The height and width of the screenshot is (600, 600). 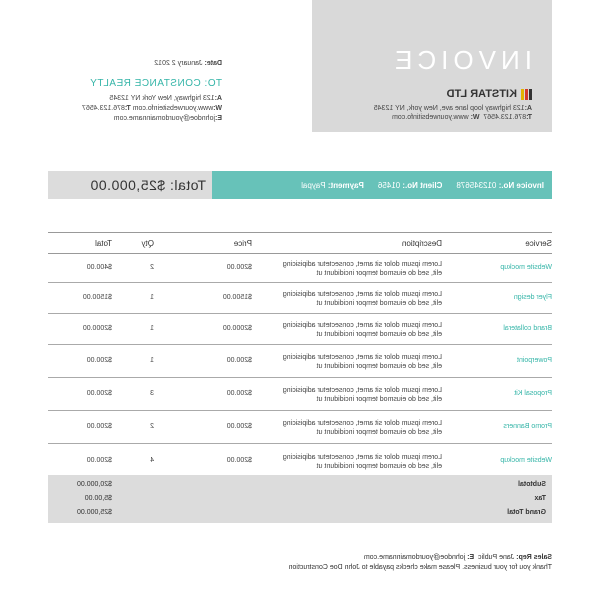 What do you see at coordinates (152, 393) in the screenshot?
I see `qty-cell: 3` at bounding box center [152, 393].